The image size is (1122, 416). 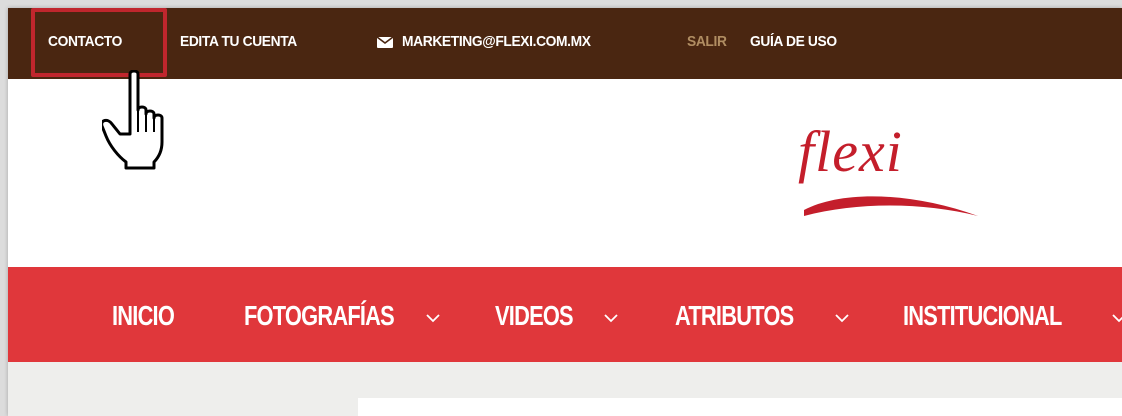 I want to click on email-link: MARKETING@FLEXI.COM.MX, so click(x=496, y=41).